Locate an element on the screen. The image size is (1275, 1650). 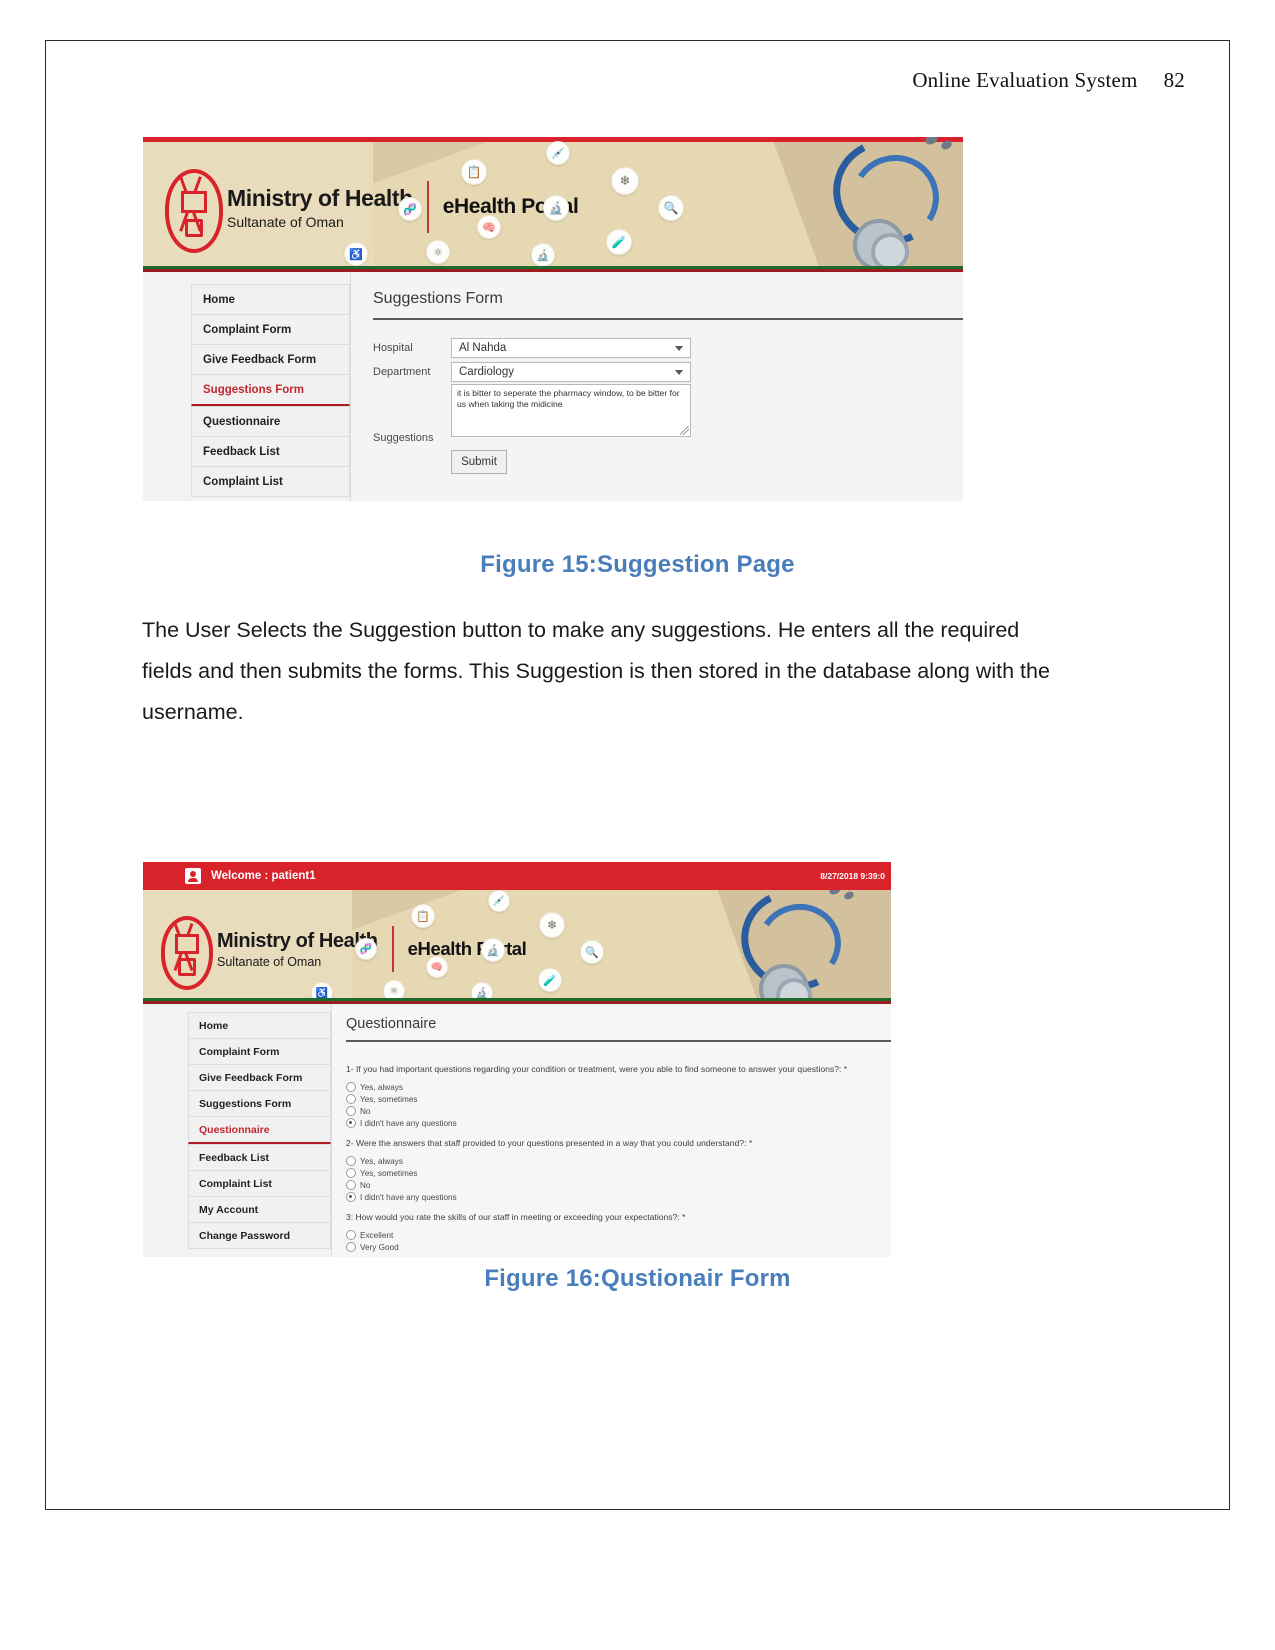
option-label: Very Good is located at coordinates (379, 1247).